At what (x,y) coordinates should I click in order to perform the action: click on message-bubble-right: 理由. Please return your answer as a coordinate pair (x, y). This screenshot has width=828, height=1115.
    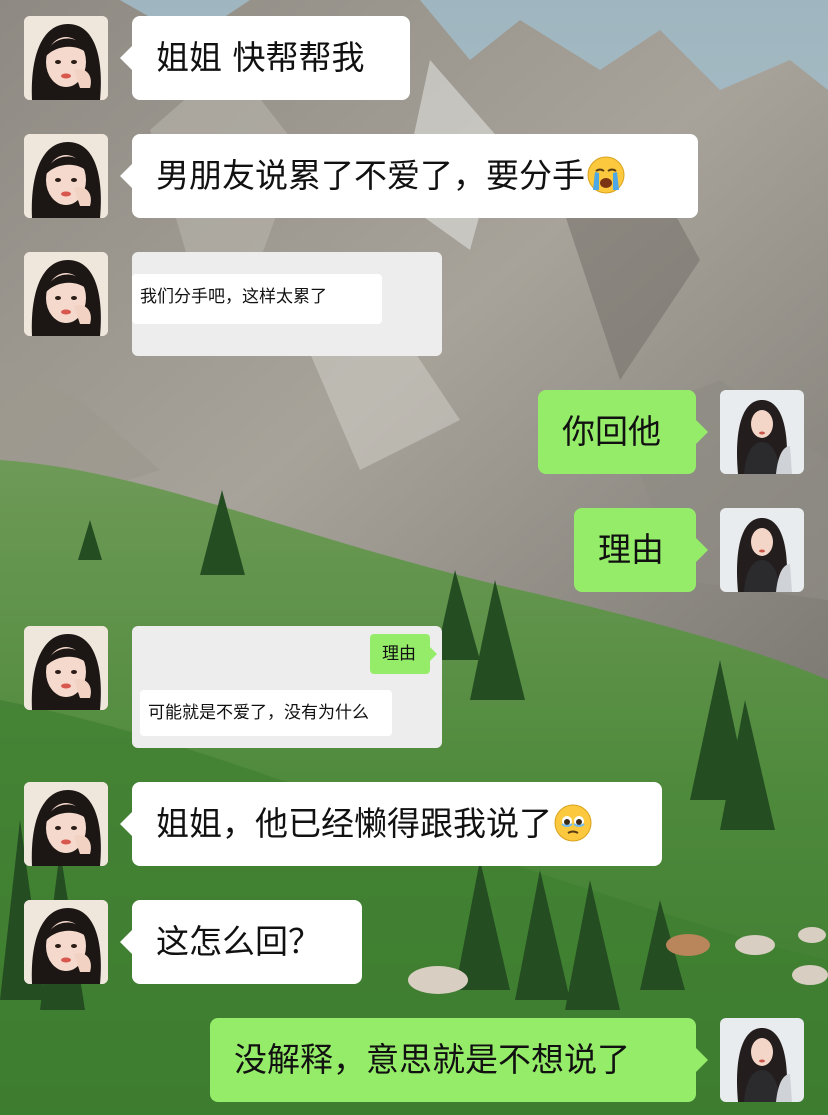
    Looking at the image, I should click on (641, 550).